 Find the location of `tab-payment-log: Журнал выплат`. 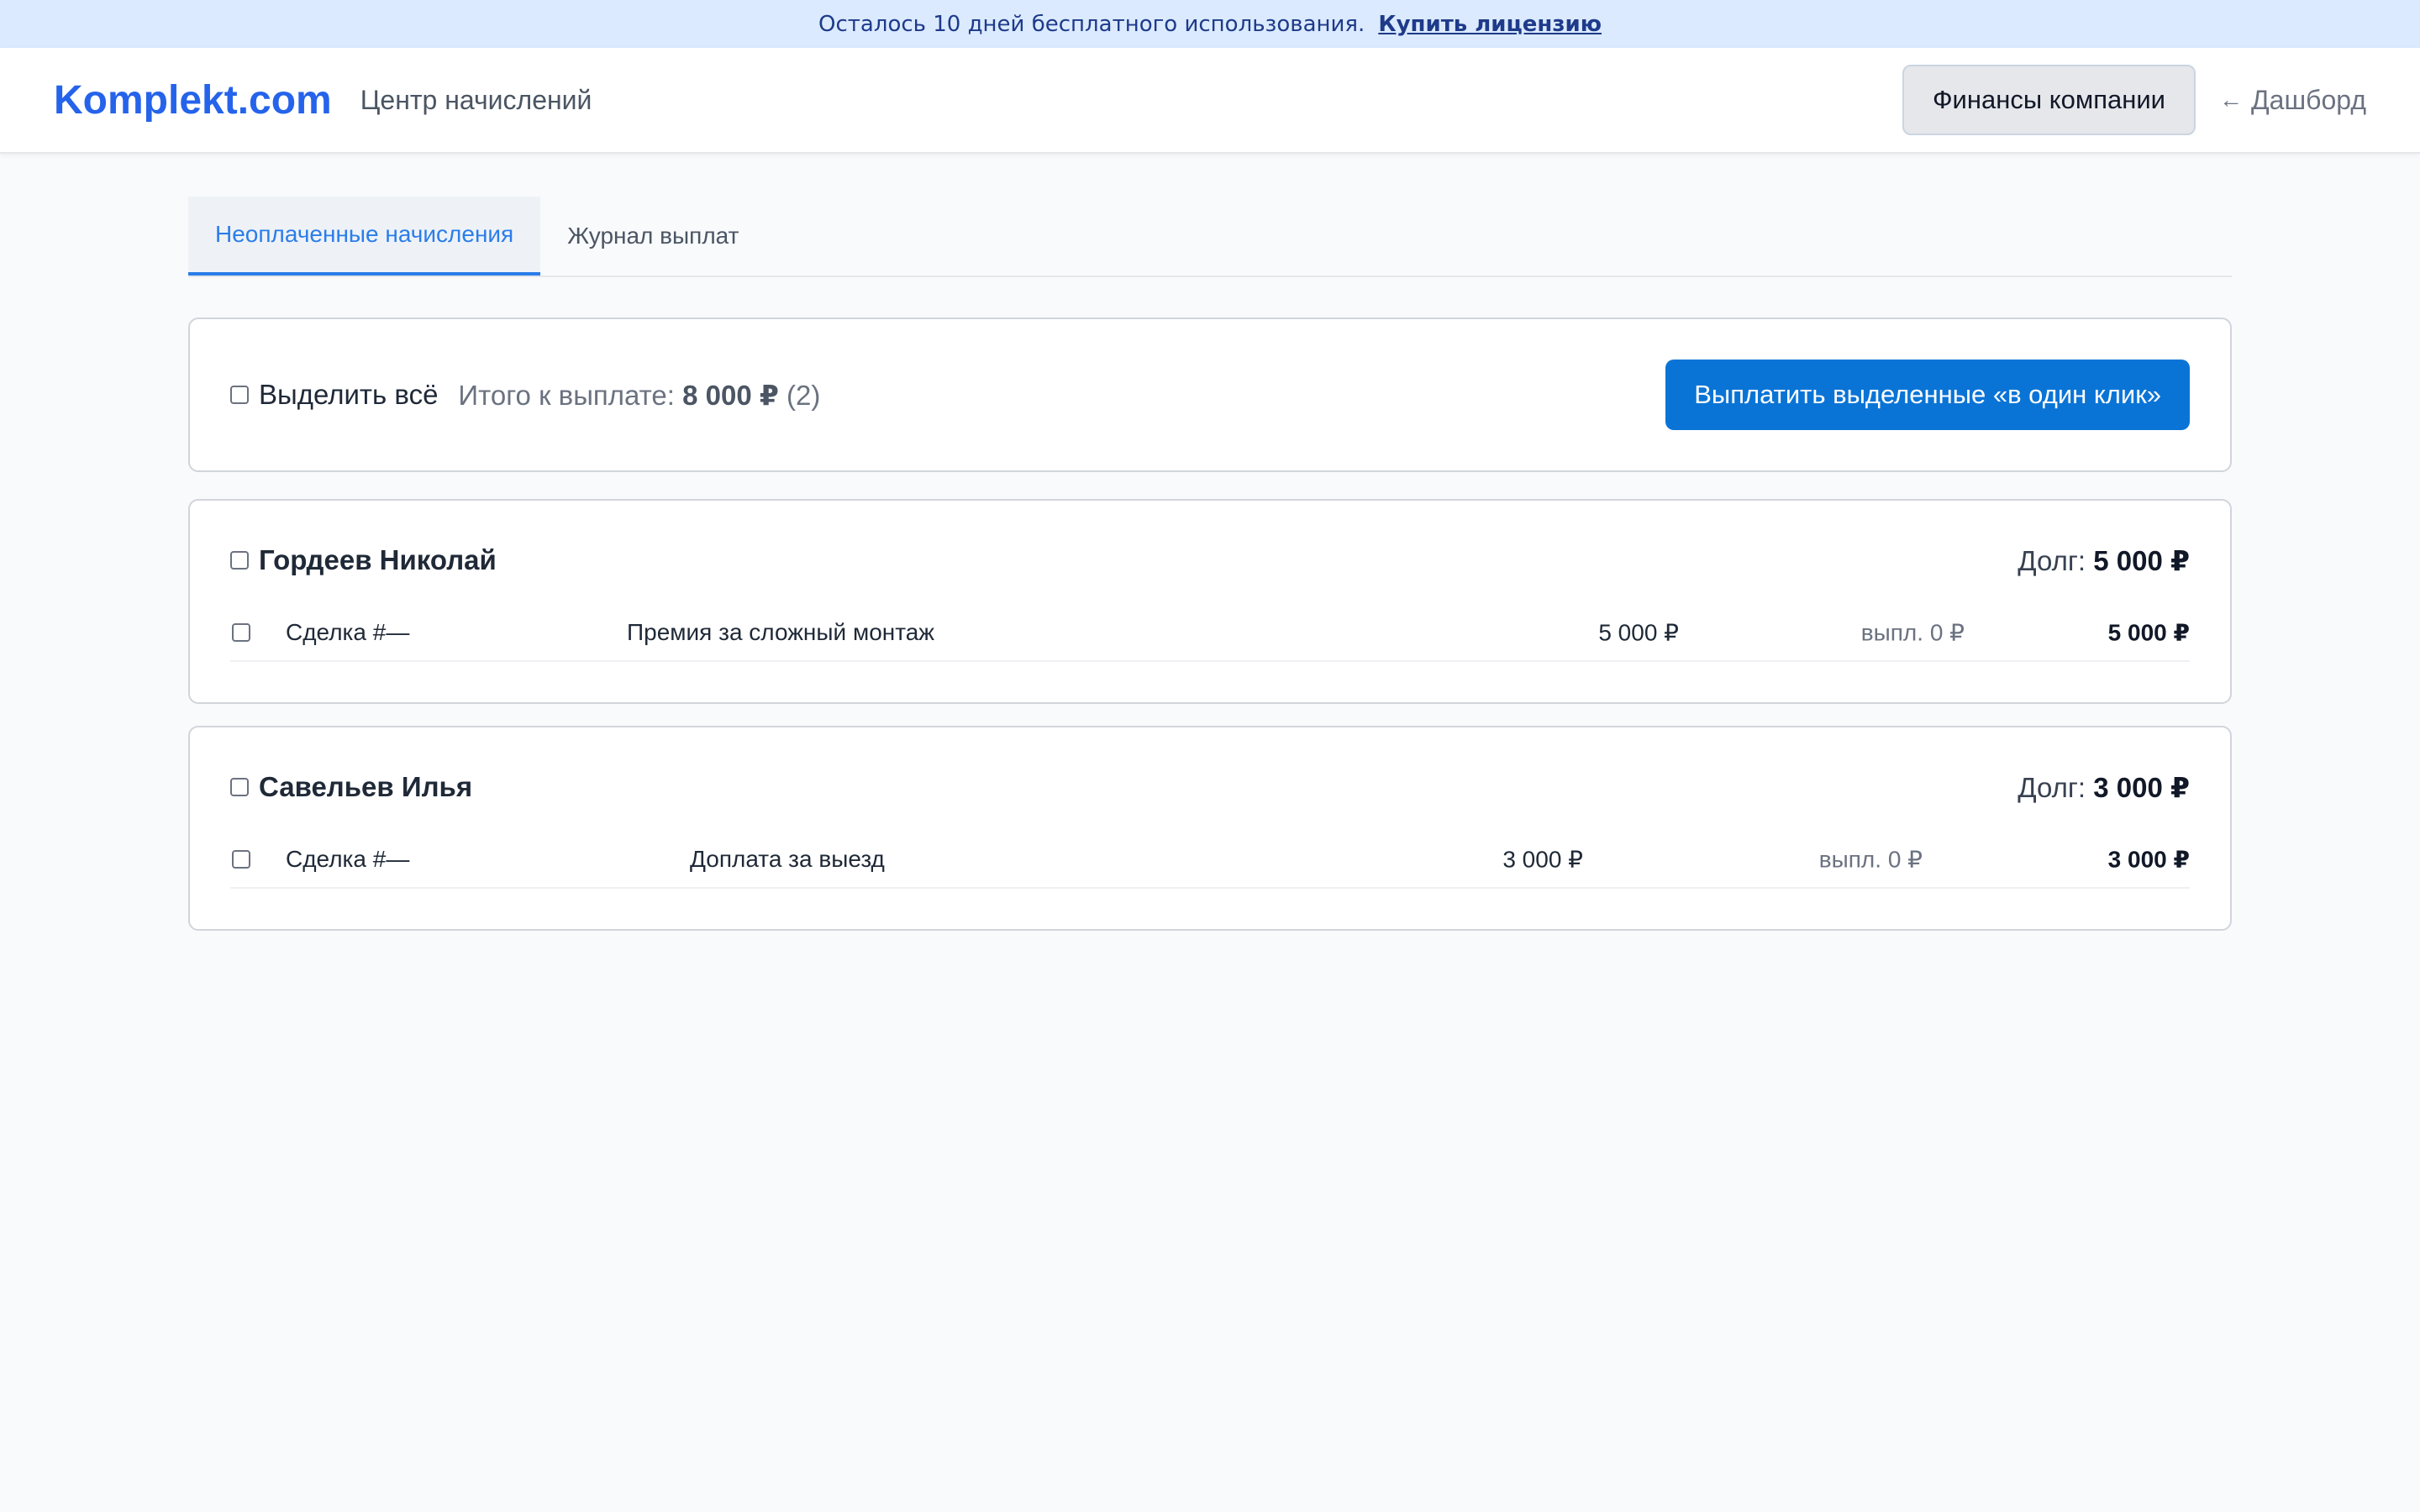

tab-payment-log: Журнал выплат is located at coordinates (652, 236).